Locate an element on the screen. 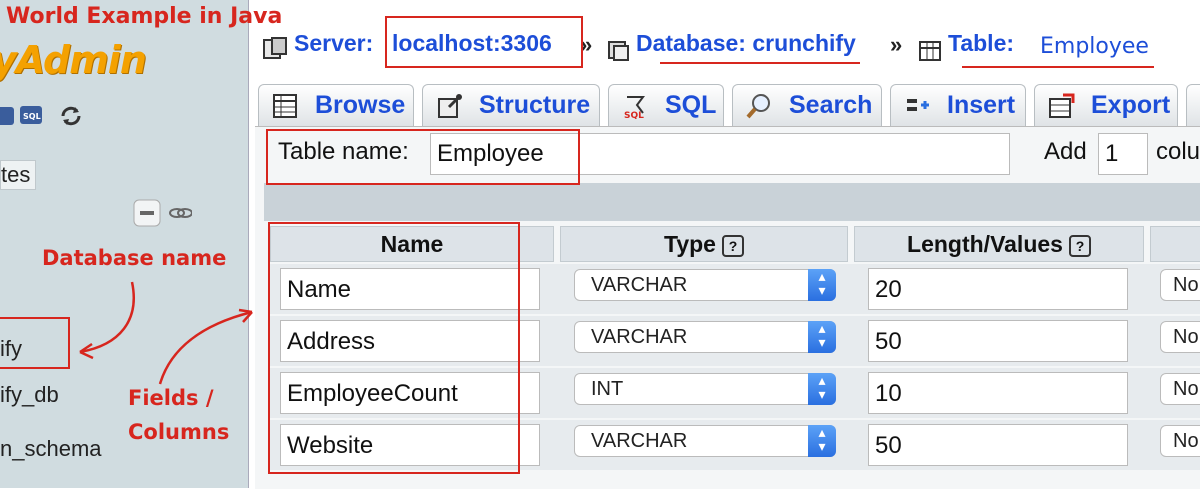 Image resolution: width=1200 pixels, height=489 pixels. breadcrumb-table-value: Employee is located at coordinates (1094, 46).